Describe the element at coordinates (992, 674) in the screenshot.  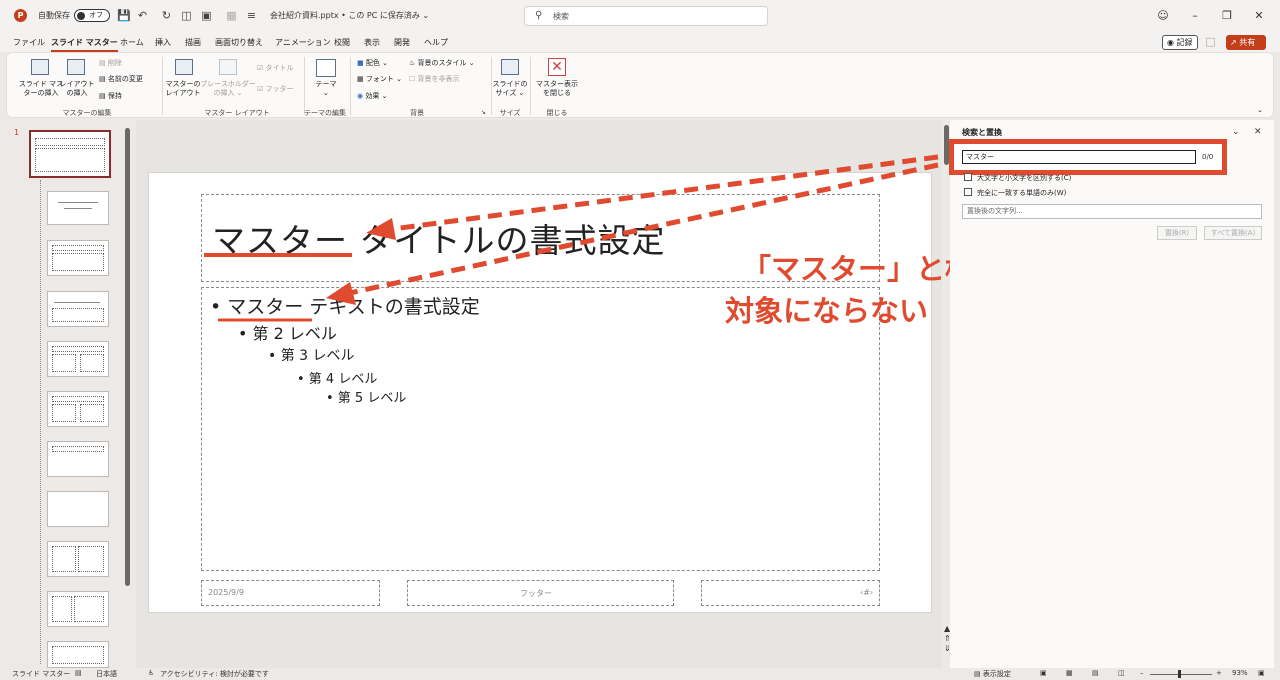
I see `display-settings-button: ▤ 表示設定` at that location.